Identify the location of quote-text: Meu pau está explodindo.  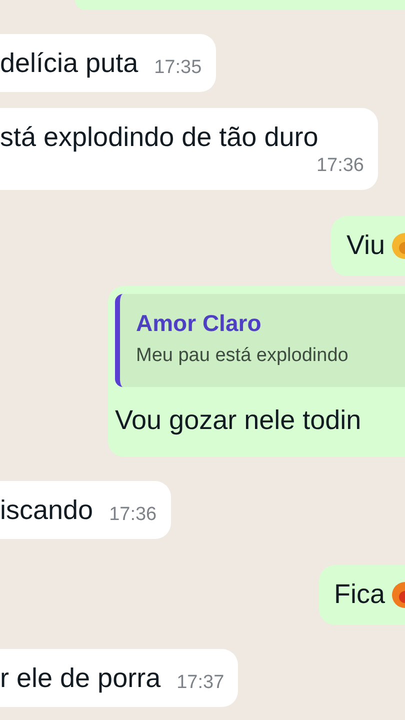
(243, 356).